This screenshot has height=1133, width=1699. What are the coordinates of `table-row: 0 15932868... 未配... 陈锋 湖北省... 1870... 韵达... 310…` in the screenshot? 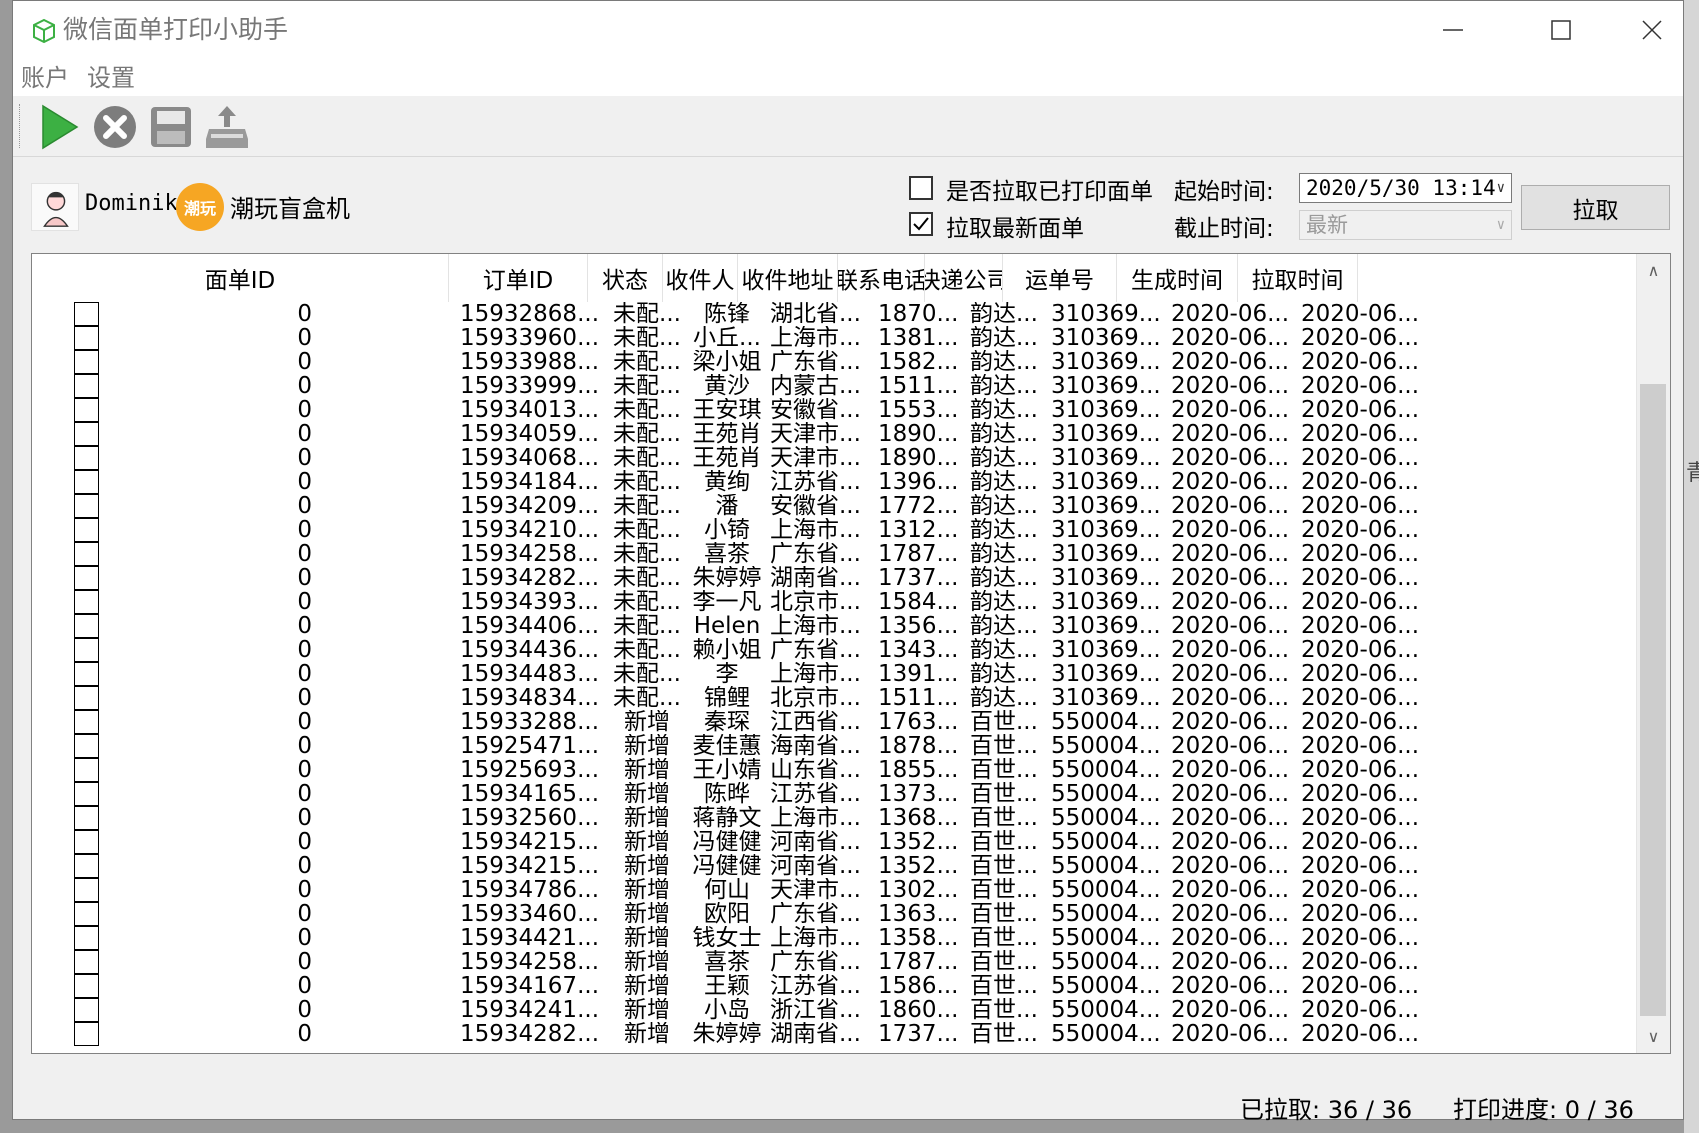 It's located at (832, 314).